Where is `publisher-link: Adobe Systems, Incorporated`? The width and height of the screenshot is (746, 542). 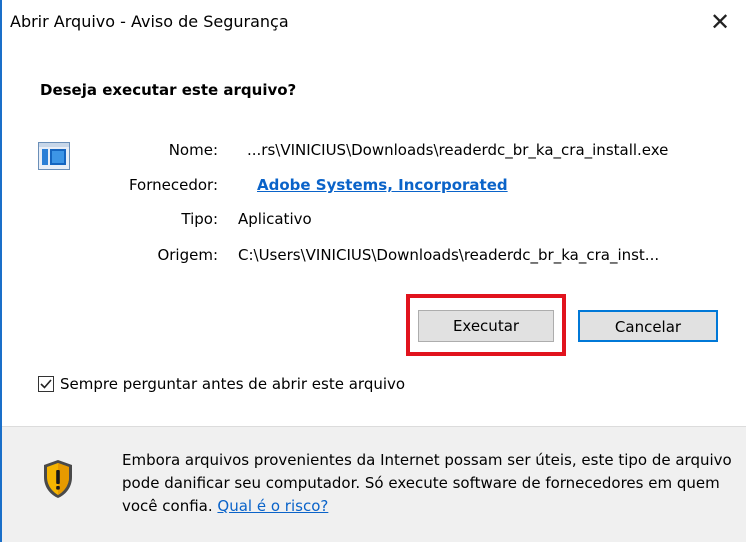 publisher-link: Adobe Systems, Incorporated is located at coordinates (382, 185).